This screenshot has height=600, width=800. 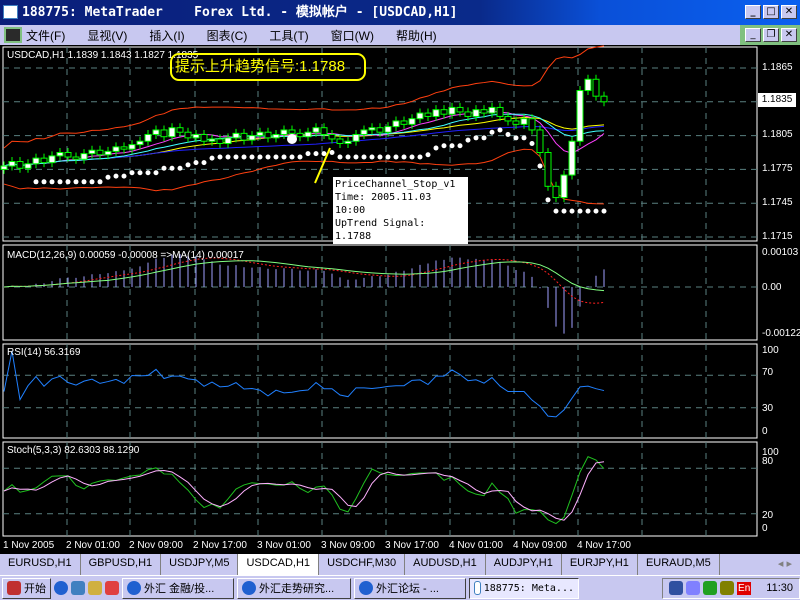 I want to click on tab-usdcad: USDCAD,H1, so click(x=279, y=564).